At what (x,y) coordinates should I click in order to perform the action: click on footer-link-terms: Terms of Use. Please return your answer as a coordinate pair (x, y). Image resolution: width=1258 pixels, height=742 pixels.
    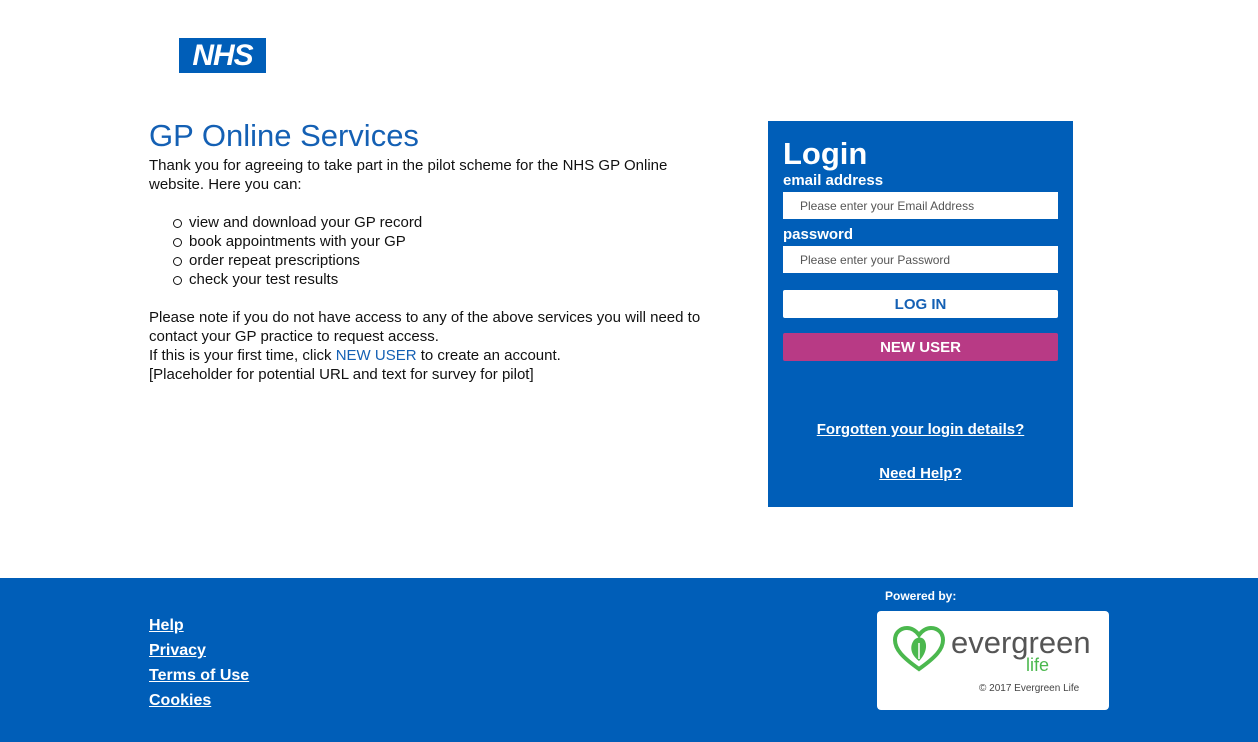
    Looking at the image, I should click on (199, 675).